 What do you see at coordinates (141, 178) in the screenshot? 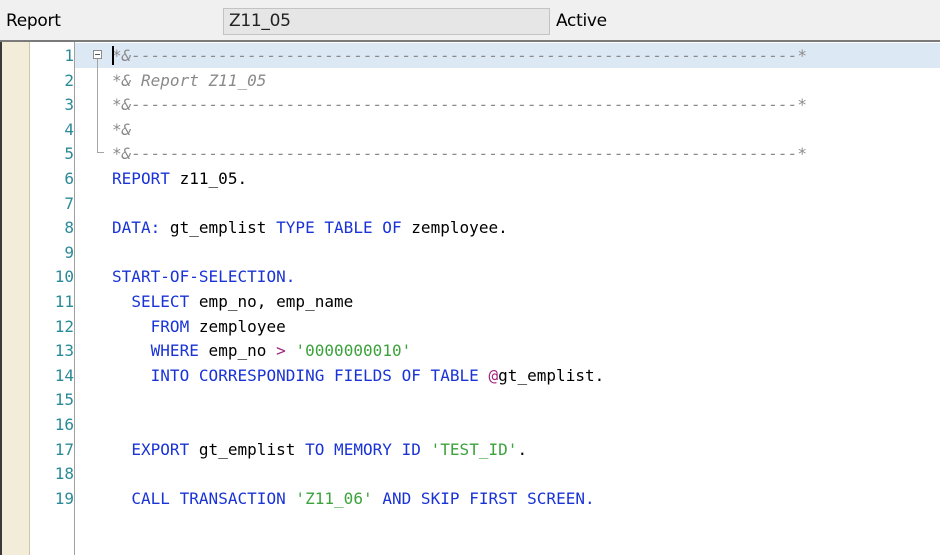
I see `code-token: REPORT` at bounding box center [141, 178].